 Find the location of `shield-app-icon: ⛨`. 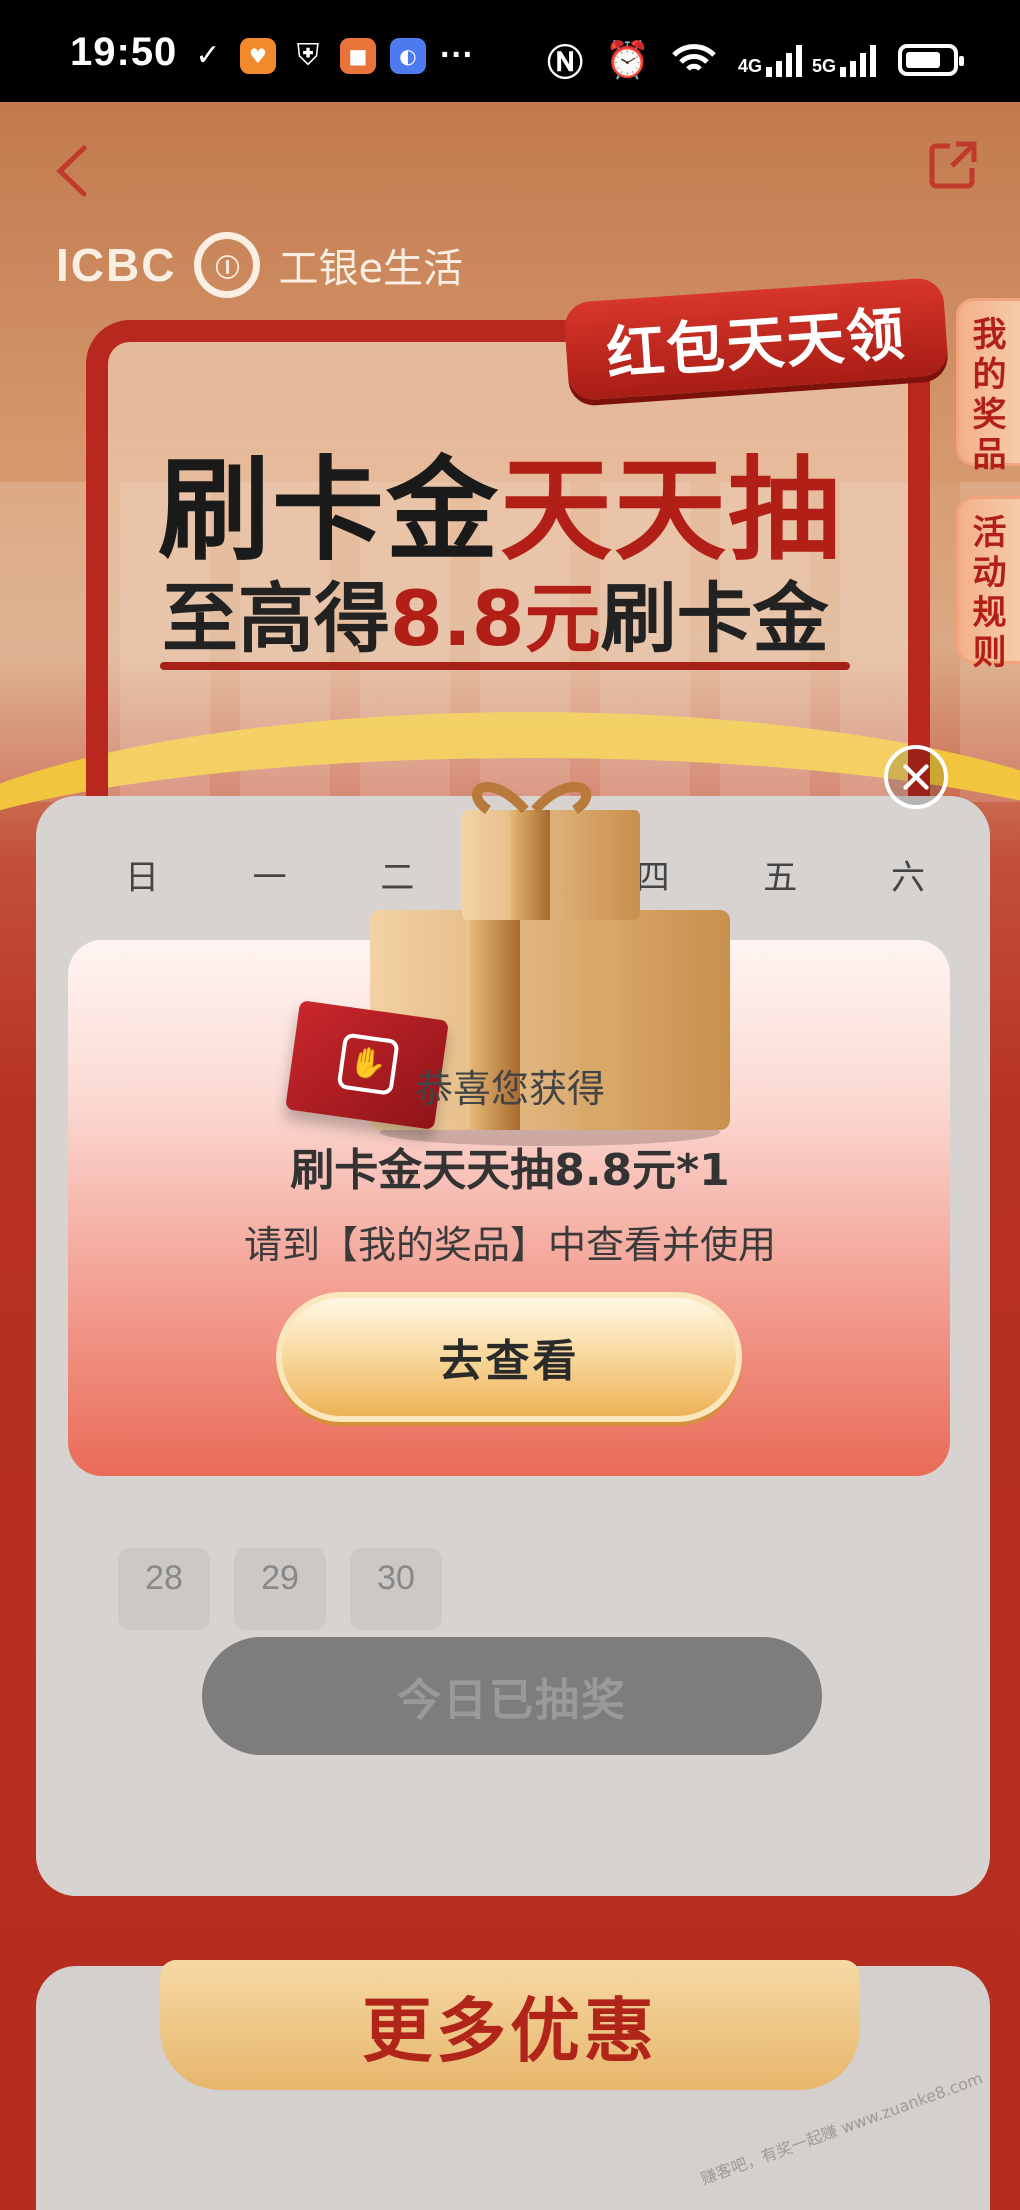

shield-app-icon: ⛨ is located at coordinates (308, 55).